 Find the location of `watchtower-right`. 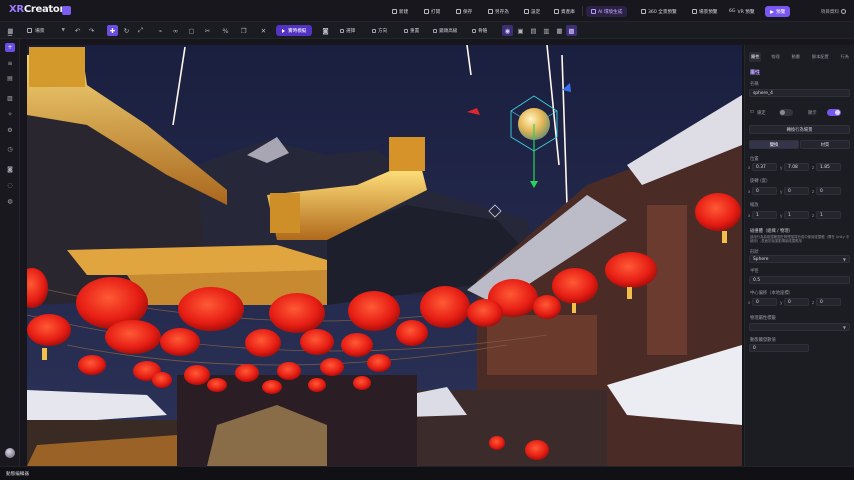

watchtower-right is located at coordinates (407, 154).